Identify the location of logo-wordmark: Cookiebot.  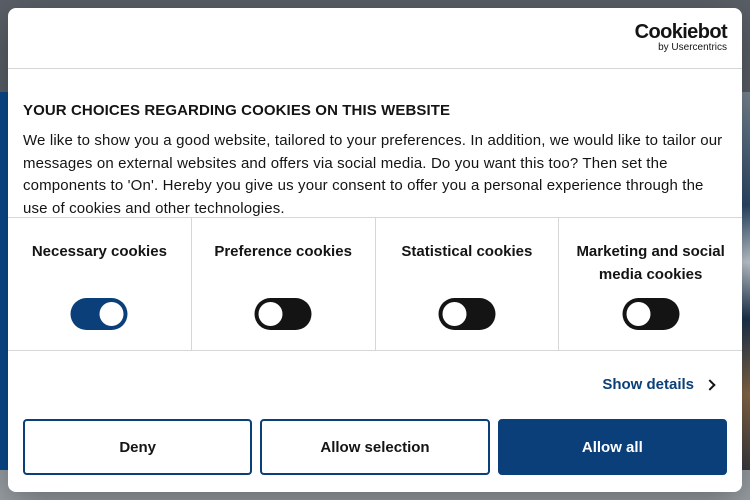
(681, 32).